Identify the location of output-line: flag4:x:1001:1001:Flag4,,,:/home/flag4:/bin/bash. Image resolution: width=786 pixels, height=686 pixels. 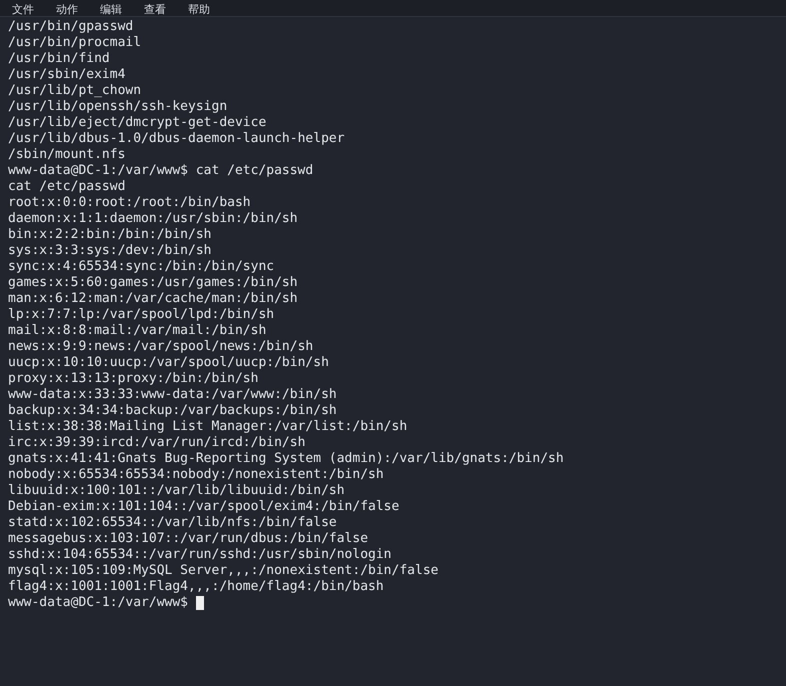
(196, 587).